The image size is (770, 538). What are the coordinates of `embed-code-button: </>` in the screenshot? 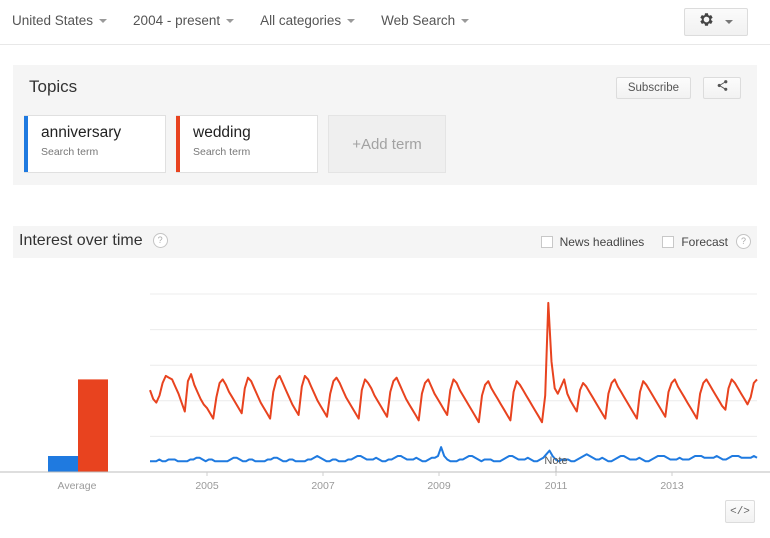 It's located at (740, 511).